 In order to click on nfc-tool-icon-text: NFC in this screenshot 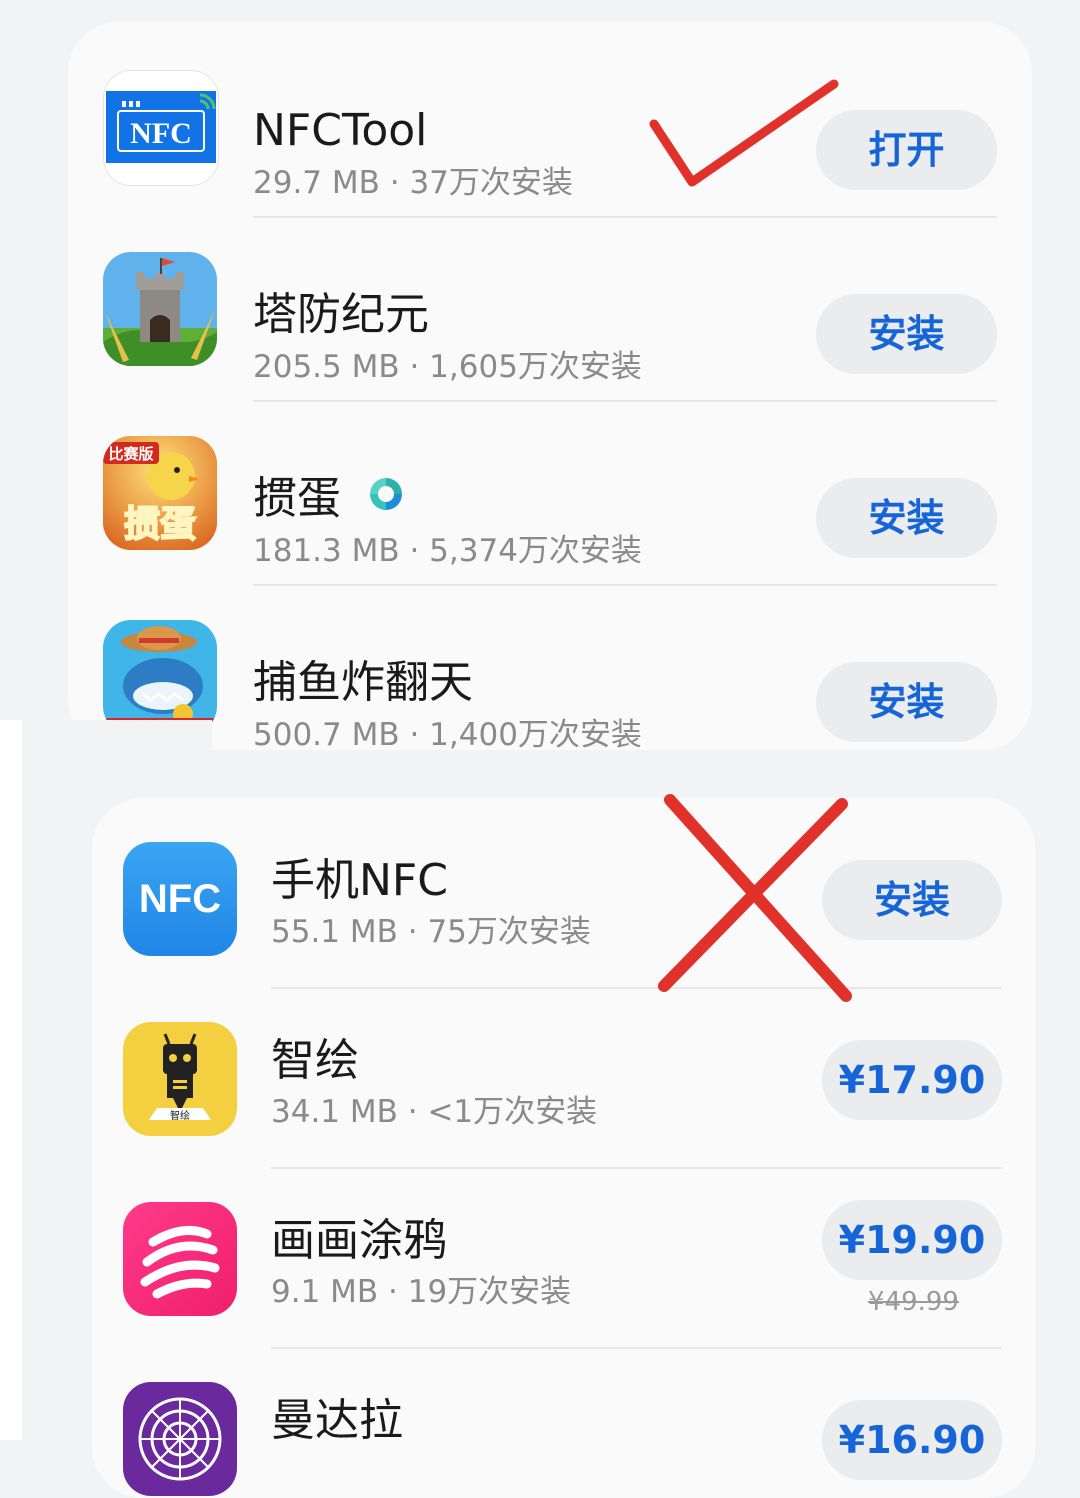, I will do `click(161, 133)`.